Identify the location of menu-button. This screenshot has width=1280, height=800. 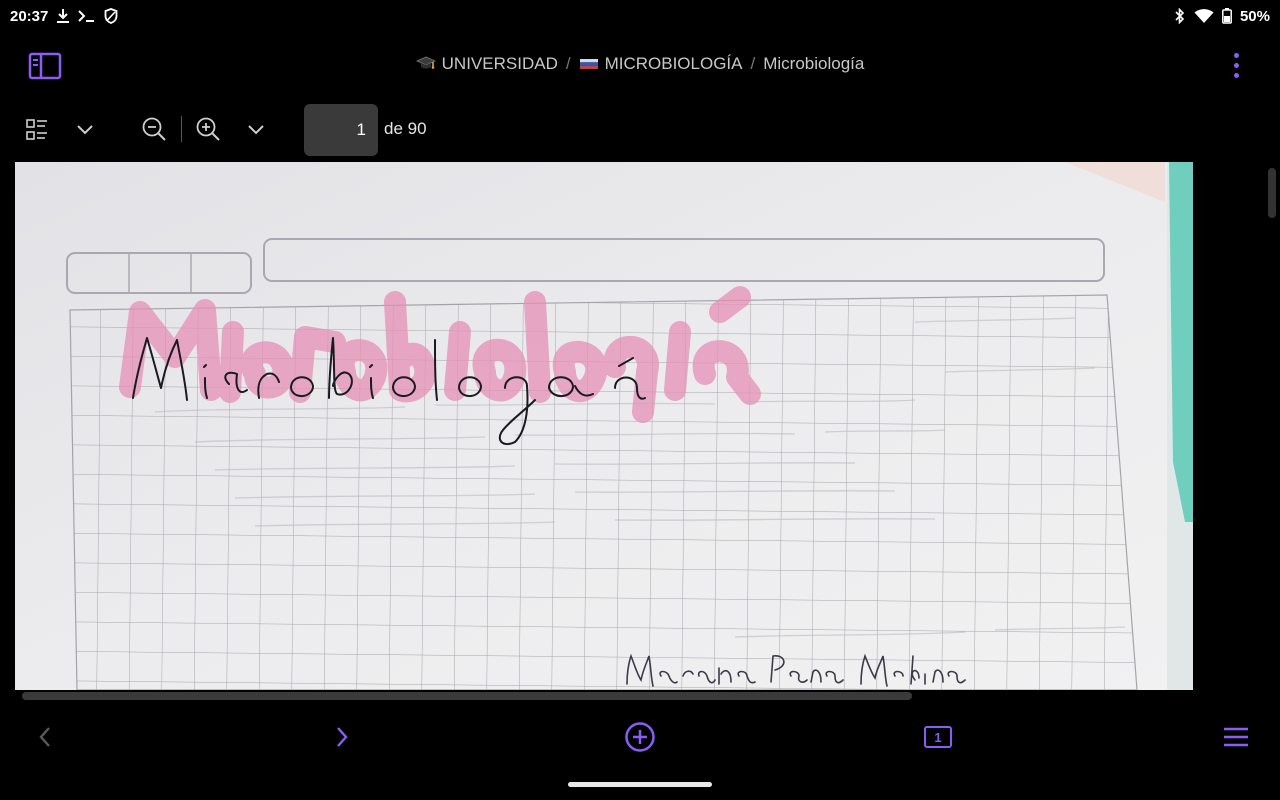
(1236, 737).